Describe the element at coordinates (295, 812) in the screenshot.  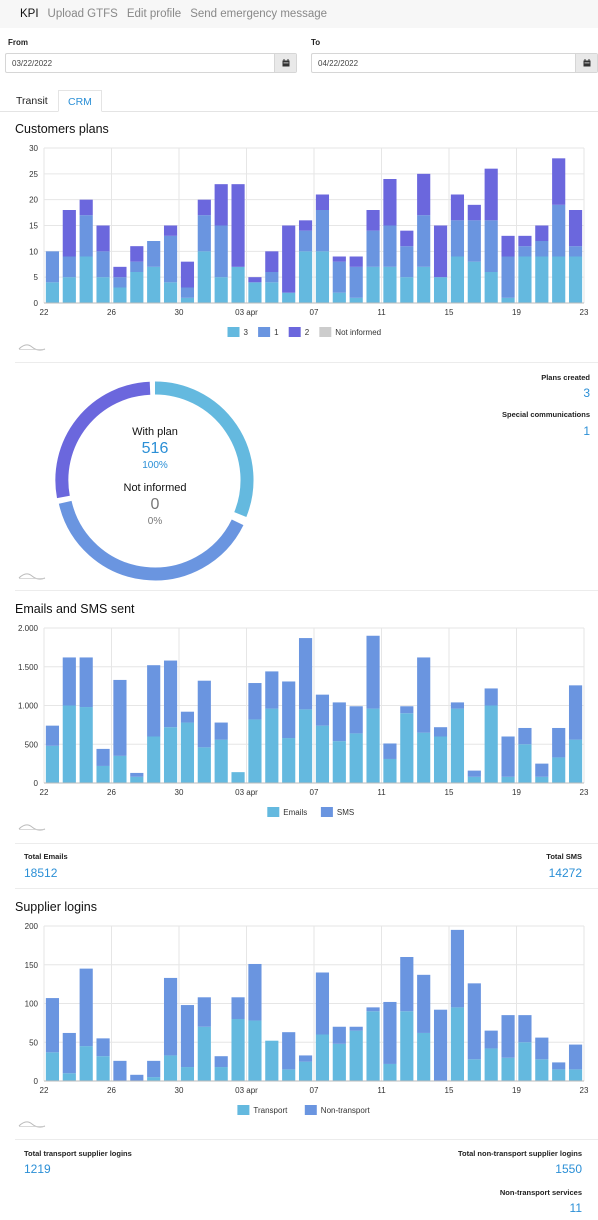
I see `legend-label: Emails` at that location.